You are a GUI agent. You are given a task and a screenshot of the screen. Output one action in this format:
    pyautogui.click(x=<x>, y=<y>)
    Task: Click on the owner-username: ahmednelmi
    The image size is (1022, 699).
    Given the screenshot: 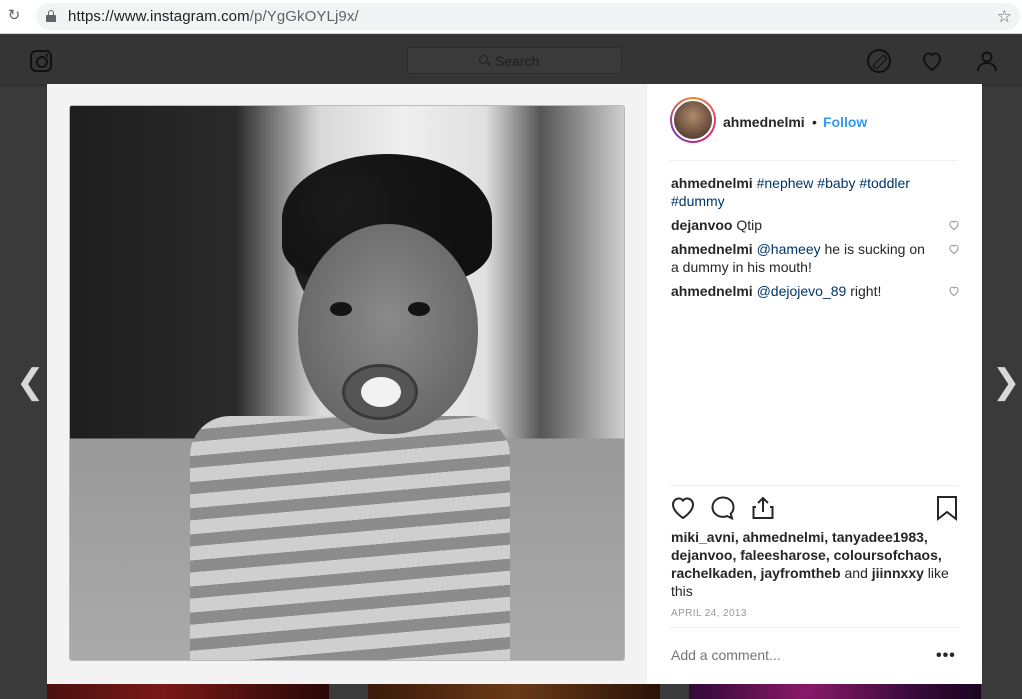 What is the action you would take?
    pyautogui.click(x=764, y=122)
    